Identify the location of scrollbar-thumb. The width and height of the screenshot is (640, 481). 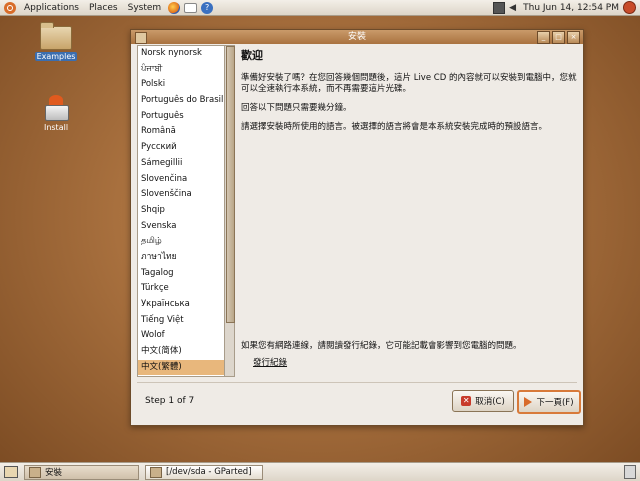
(230, 184).